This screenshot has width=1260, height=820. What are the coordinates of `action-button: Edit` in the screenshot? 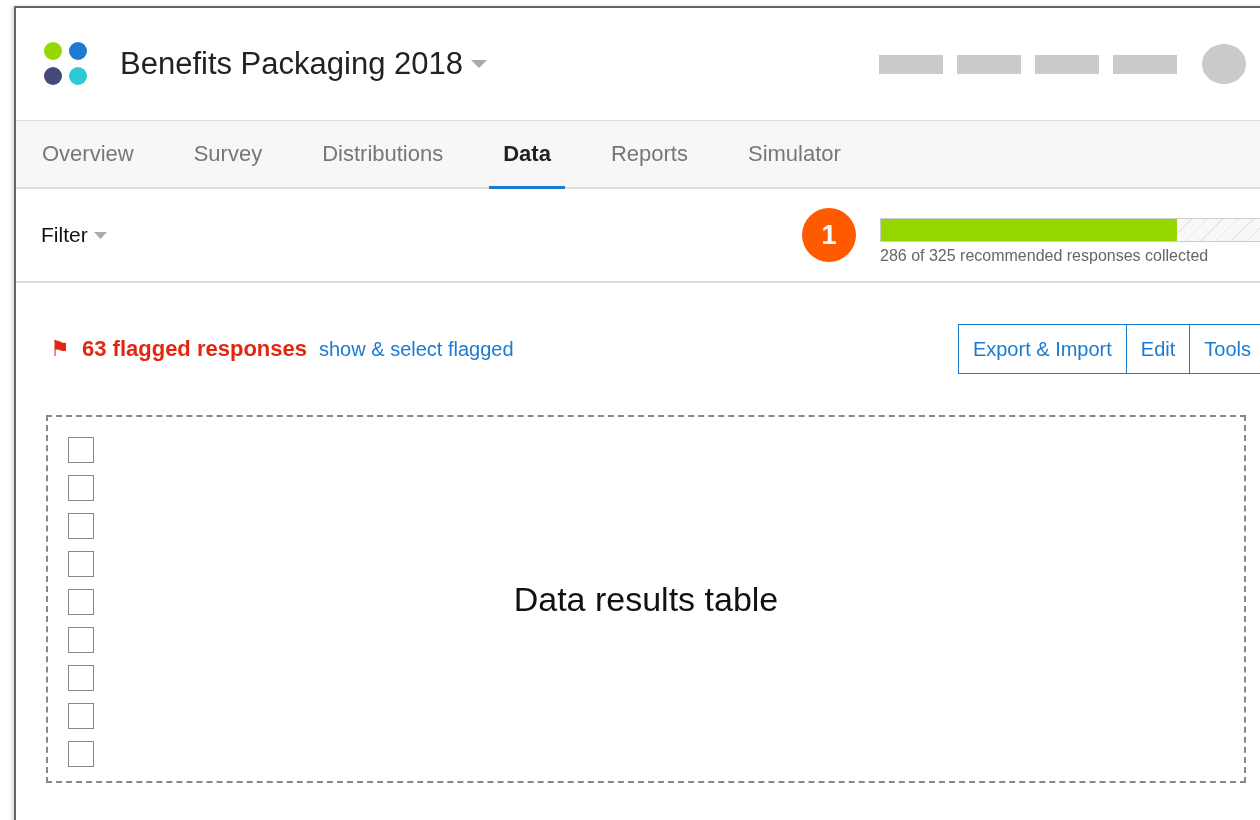 It's located at (1158, 349).